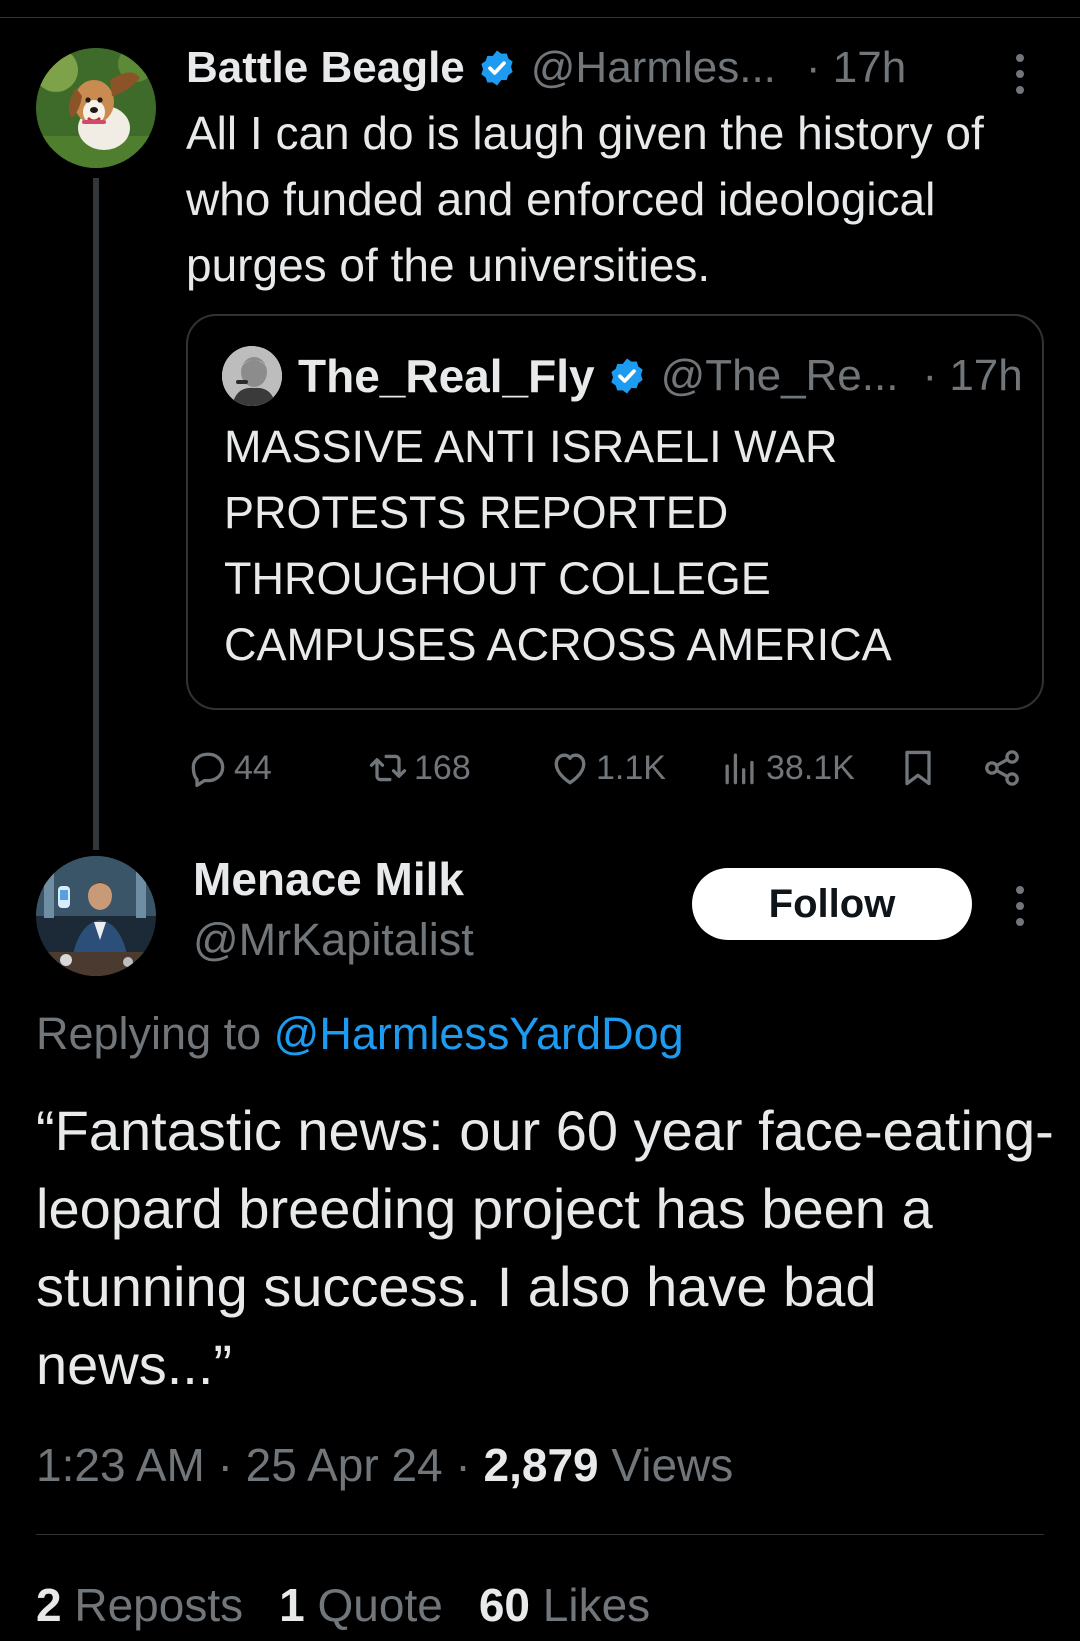 The width and height of the screenshot is (1080, 1641). What do you see at coordinates (570, 769) in the screenshot?
I see `heart-icon` at bounding box center [570, 769].